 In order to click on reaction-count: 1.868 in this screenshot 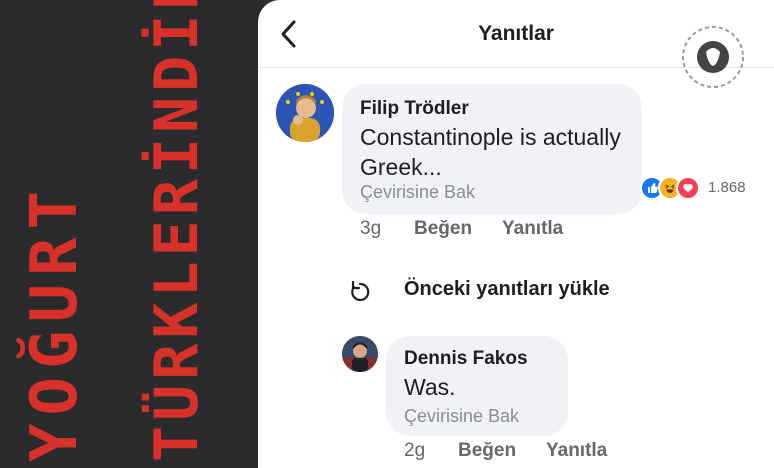, I will do `click(727, 187)`.